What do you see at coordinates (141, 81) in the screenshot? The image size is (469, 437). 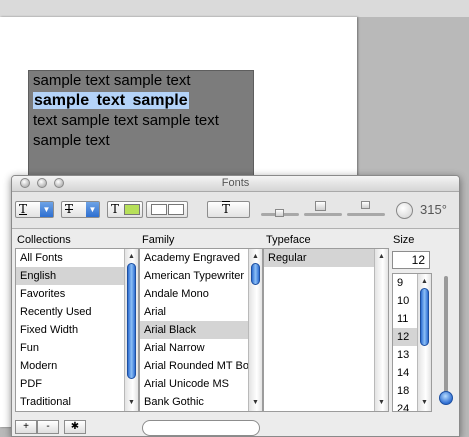 I see `sample-line-1: sample text sample text` at bounding box center [141, 81].